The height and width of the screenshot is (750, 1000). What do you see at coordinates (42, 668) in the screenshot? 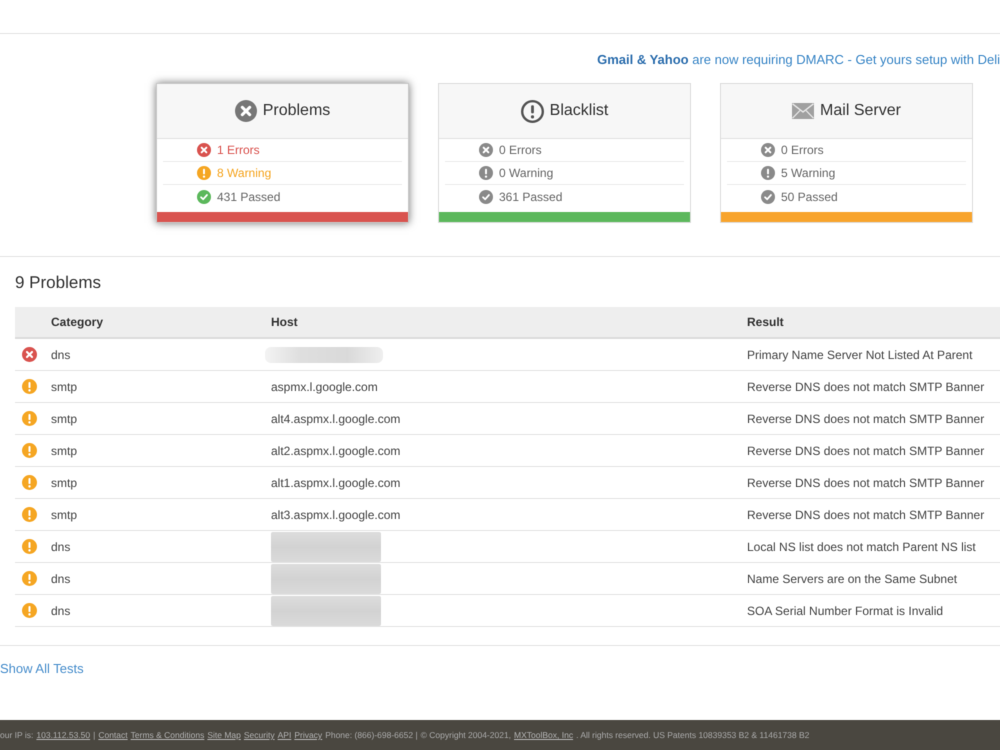
I see `show-all-tests-link: Show All Tests` at bounding box center [42, 668].